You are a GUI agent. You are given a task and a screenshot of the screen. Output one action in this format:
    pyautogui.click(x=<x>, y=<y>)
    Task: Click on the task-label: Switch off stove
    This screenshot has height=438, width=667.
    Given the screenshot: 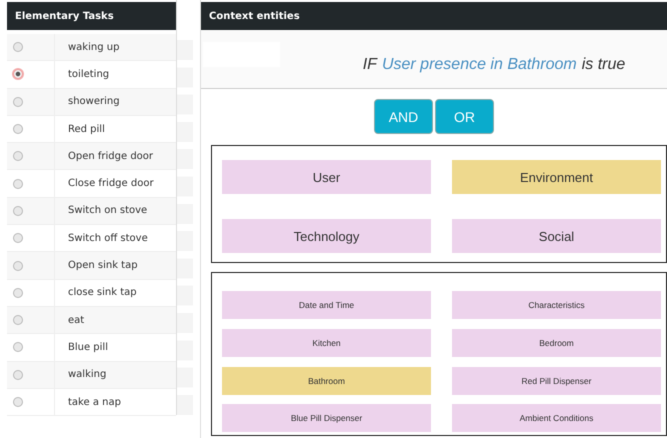 What is the action you would take?
    pyautogui.click(x=108, y=238)
    